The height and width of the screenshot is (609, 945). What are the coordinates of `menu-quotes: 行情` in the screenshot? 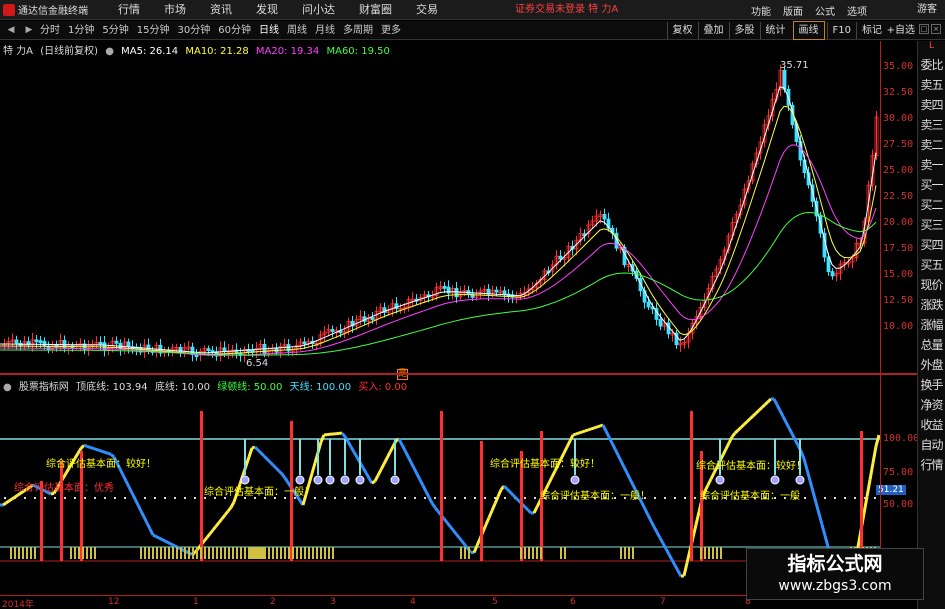 It's located at (129, 10).